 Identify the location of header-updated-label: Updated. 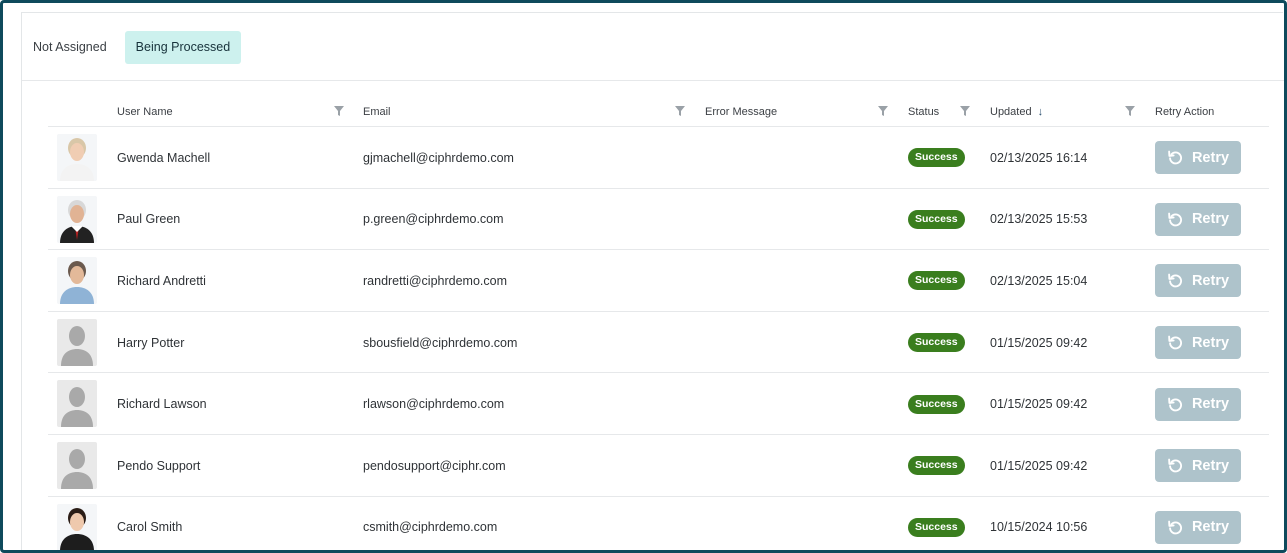
(1011, 112).